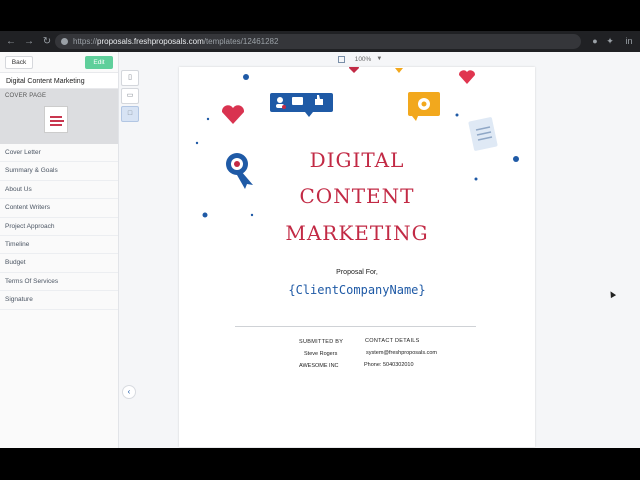 The width and height of the screenshot is (640, 480). I want to click on headline-line-1: DIGITAL, so click(357, 160).